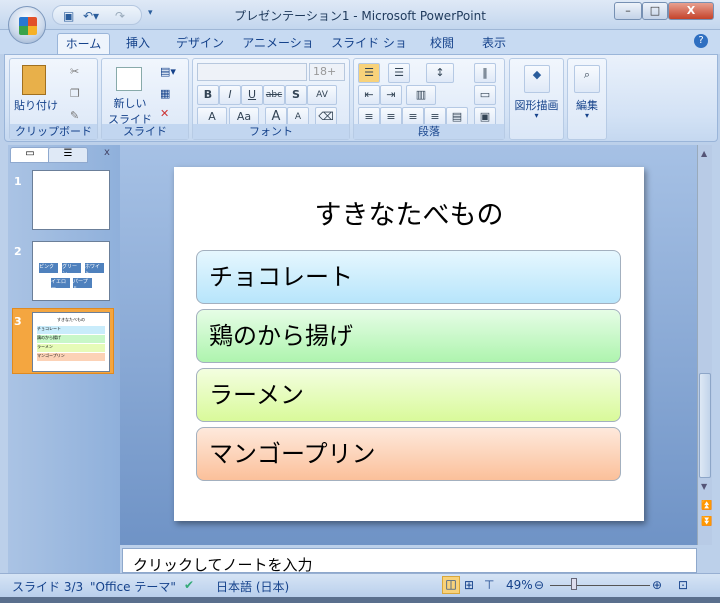  What do you see at coordinates (706, 522) in the screenshot?
I see `next-slide-icon: ⏬` at bounding box center [706, 522].